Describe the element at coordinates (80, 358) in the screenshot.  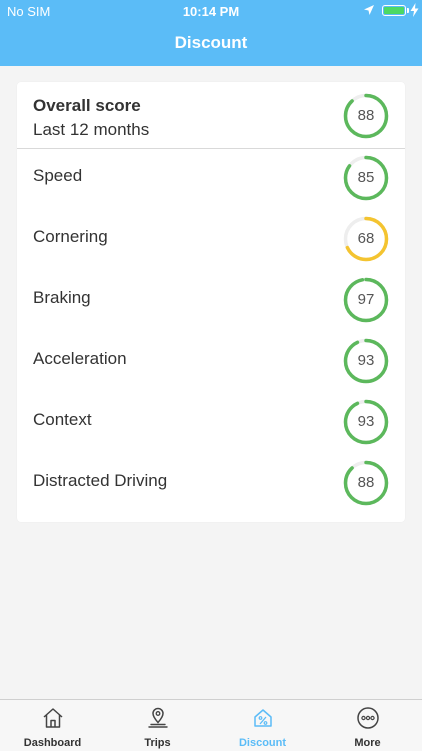
I see `score-label: Acceleration` at that location.